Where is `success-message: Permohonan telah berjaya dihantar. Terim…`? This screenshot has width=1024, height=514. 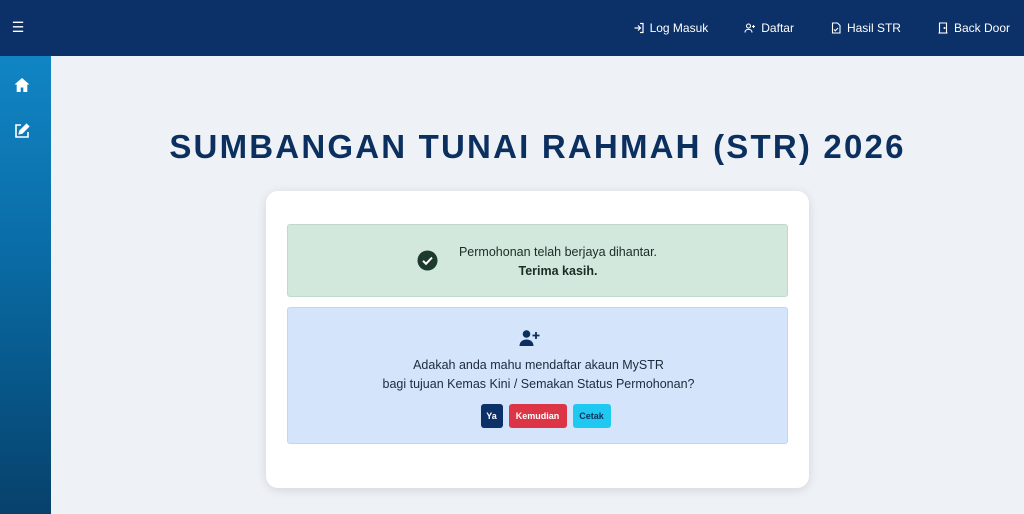 success-message: Permohonan telah berjaya dihantar. Terim… is located at coordinates (558, 262).